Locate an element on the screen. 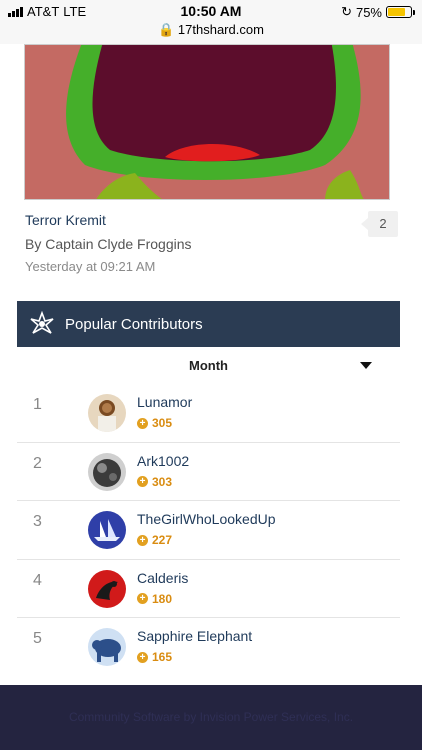 This screenshot has width=422, height=750. battery-info: ↻ 75% is located at coordinates (378, 12).